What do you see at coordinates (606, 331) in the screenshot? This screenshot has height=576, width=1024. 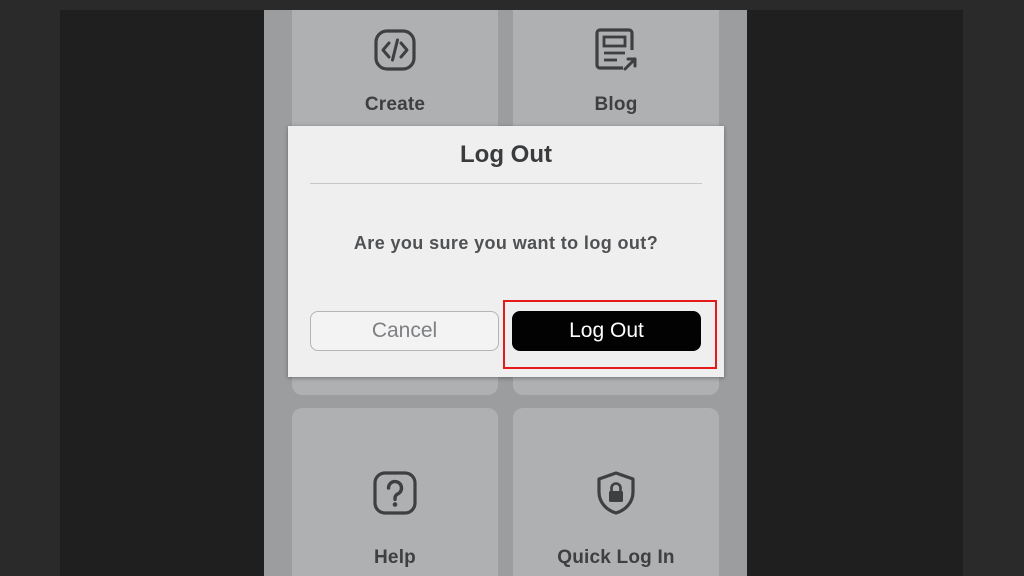 I see `confirm-logout-button: Log Out` at bounding box center [606, 331].